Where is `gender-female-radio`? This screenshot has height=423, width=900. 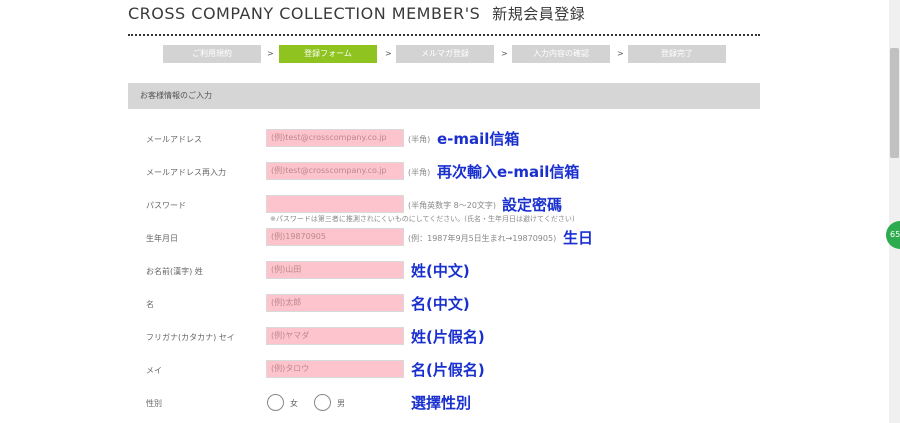 gender-female-radio is located at coordinates (275, 402).